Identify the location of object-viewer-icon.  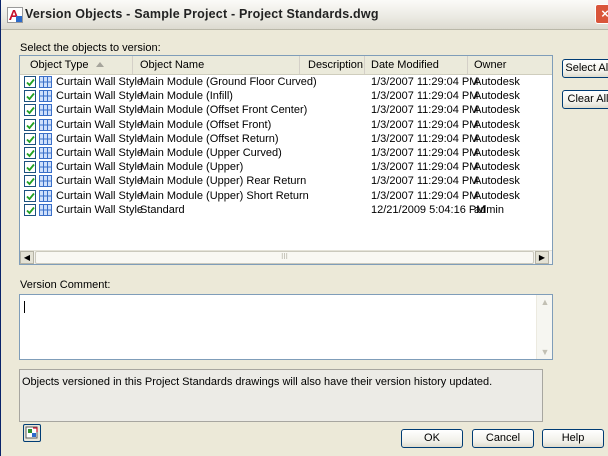
(32, 433).